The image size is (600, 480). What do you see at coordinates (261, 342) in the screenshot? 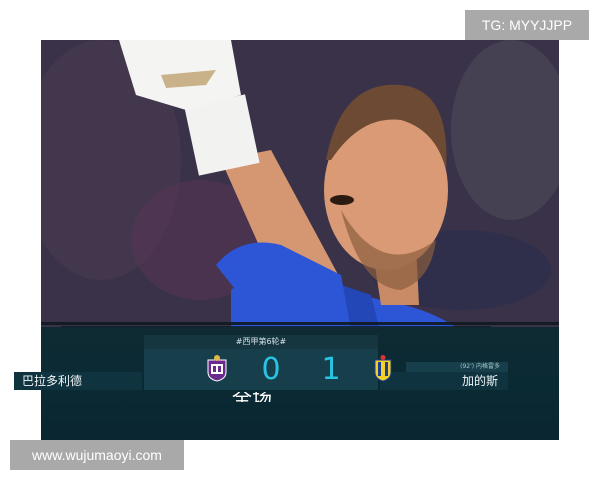
I see `competition-label: #西甲第6轮#` at bounding box center [261, 342].